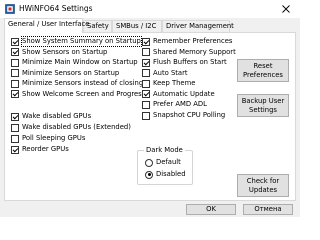  I want to click on radio-label: Disabled, so click(171, 174).